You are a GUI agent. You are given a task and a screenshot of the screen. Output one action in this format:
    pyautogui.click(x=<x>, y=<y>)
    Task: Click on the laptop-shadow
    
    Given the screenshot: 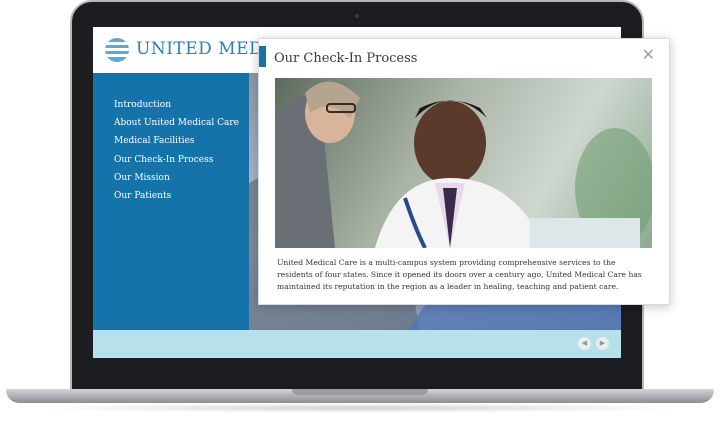 What is the action you would take?
    pyautogui.click(x=360, y=408)
    